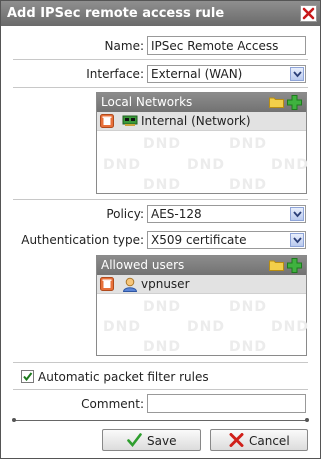 The width and height of the screenshot is (321, 459). I want to click on dialog-title: Add IPSec remote access rule, so click(116, 13).